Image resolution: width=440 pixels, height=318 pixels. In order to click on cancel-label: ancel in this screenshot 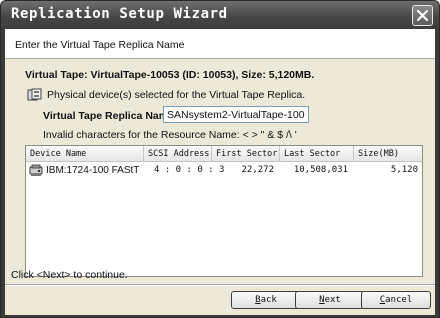, I will do `click(399, 300)`.